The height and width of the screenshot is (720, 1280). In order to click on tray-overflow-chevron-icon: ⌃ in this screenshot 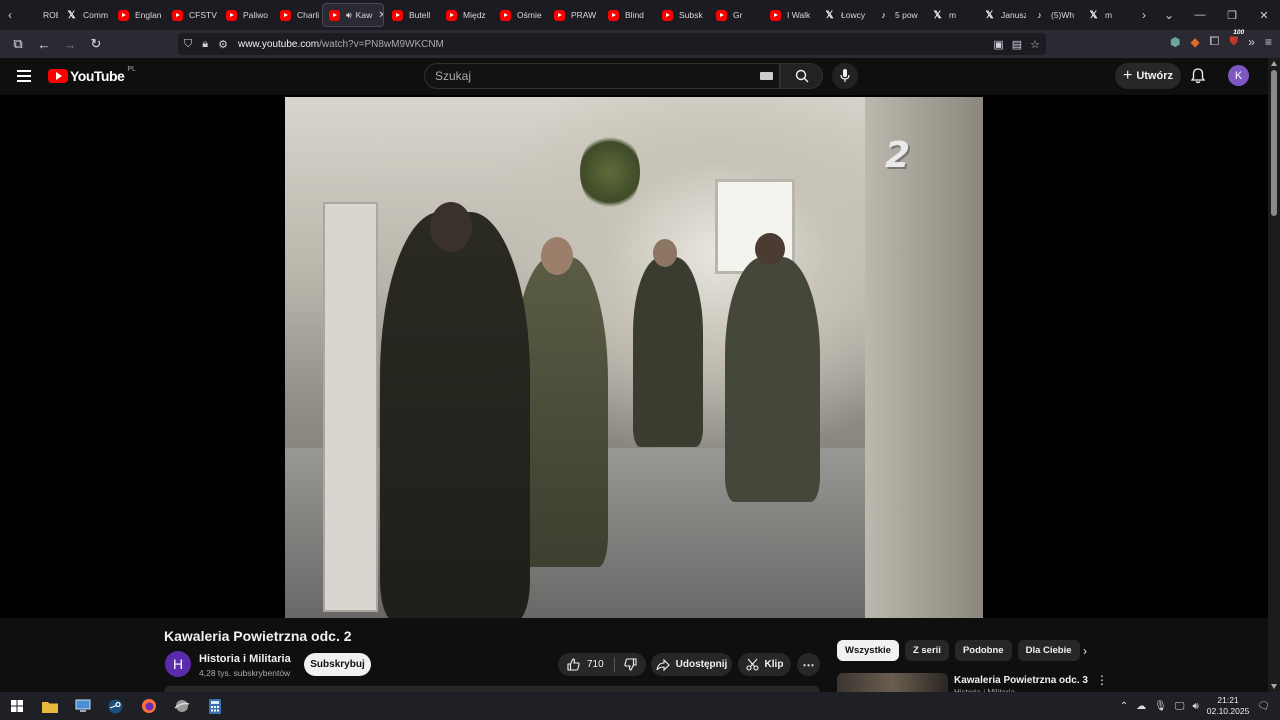, I will do `click(1124, 706)`.